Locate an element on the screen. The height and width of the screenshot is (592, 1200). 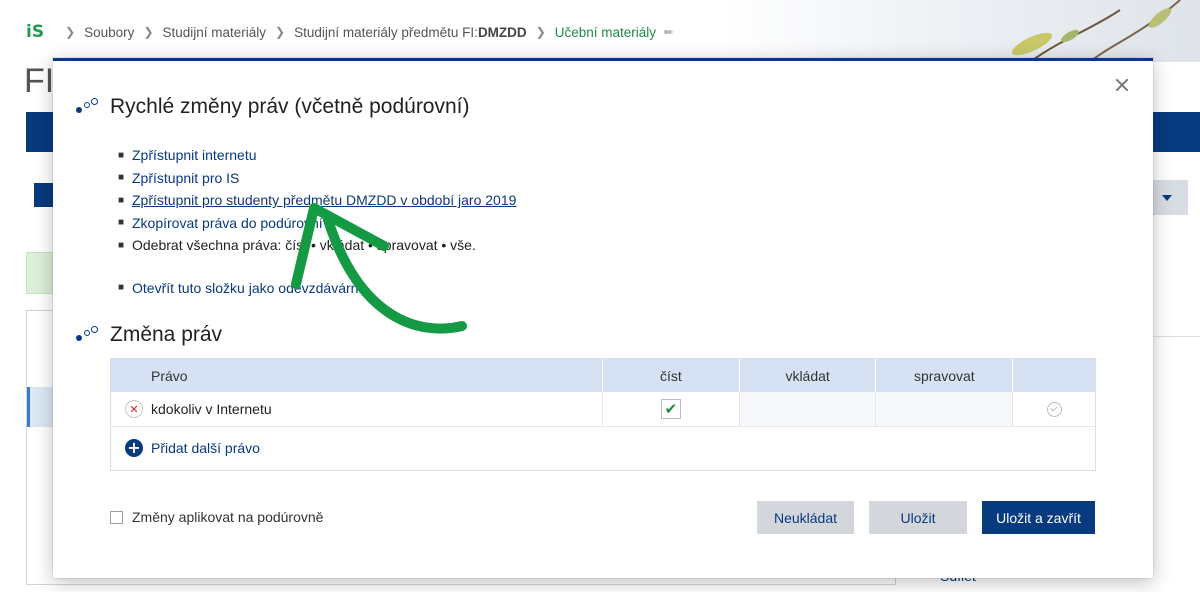
list-item: ■ Otevřít tuto složku jako odevzdávárnu is located at coordinates (242, 287).